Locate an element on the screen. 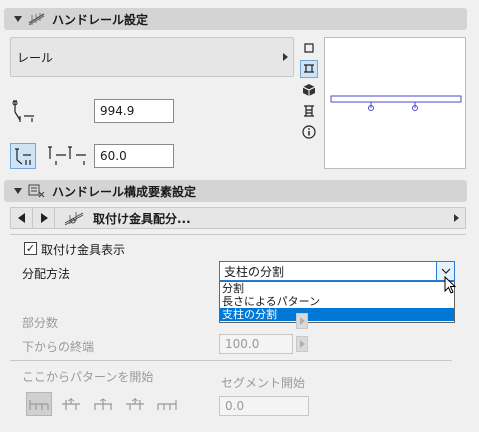 The height and width of the screenshot is (432, 479). rail-type-selector: レール is located at coordinates (152, 57).